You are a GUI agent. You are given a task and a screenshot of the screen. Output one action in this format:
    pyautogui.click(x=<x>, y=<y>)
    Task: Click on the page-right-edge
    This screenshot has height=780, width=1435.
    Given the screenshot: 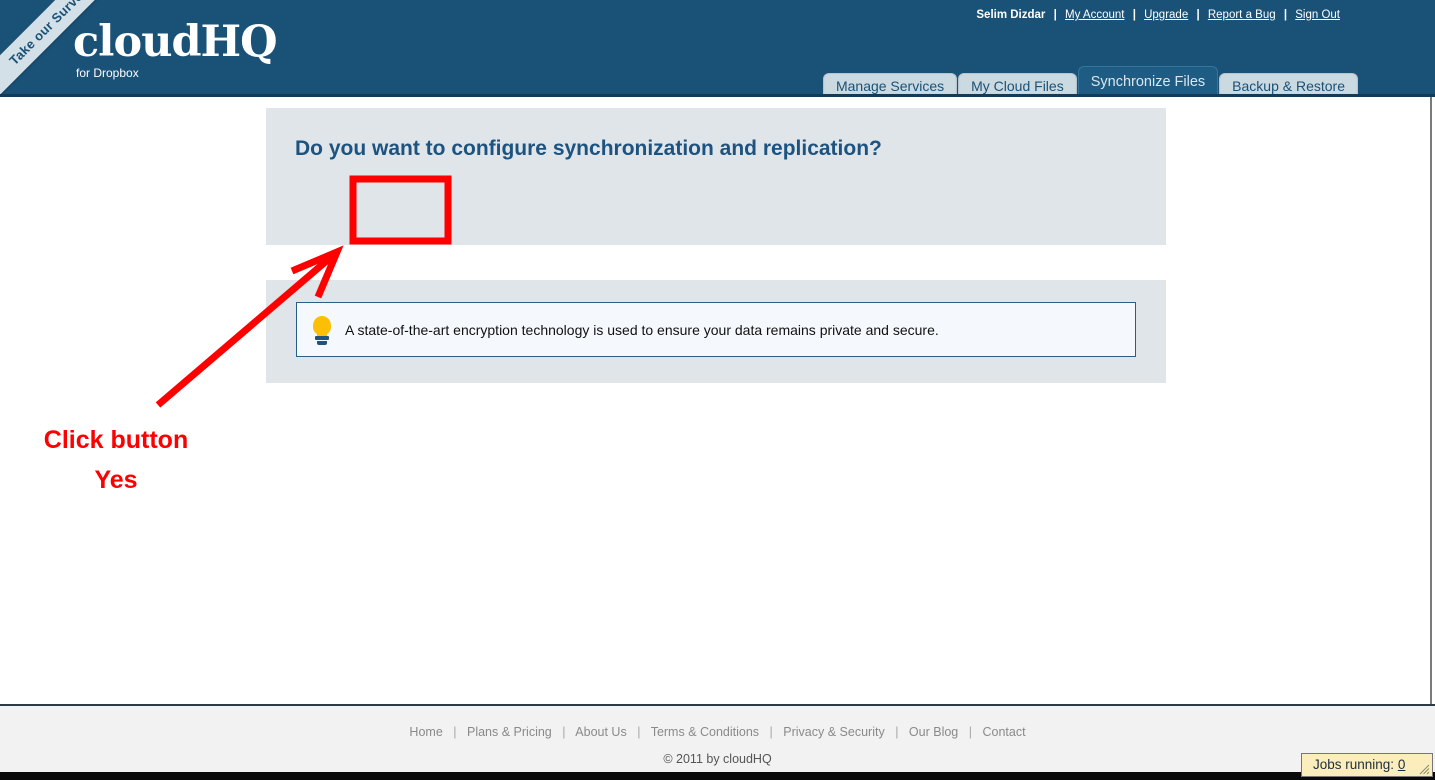 What is the action you would take?
    pyautogui.click(x=1431, y=400)
    